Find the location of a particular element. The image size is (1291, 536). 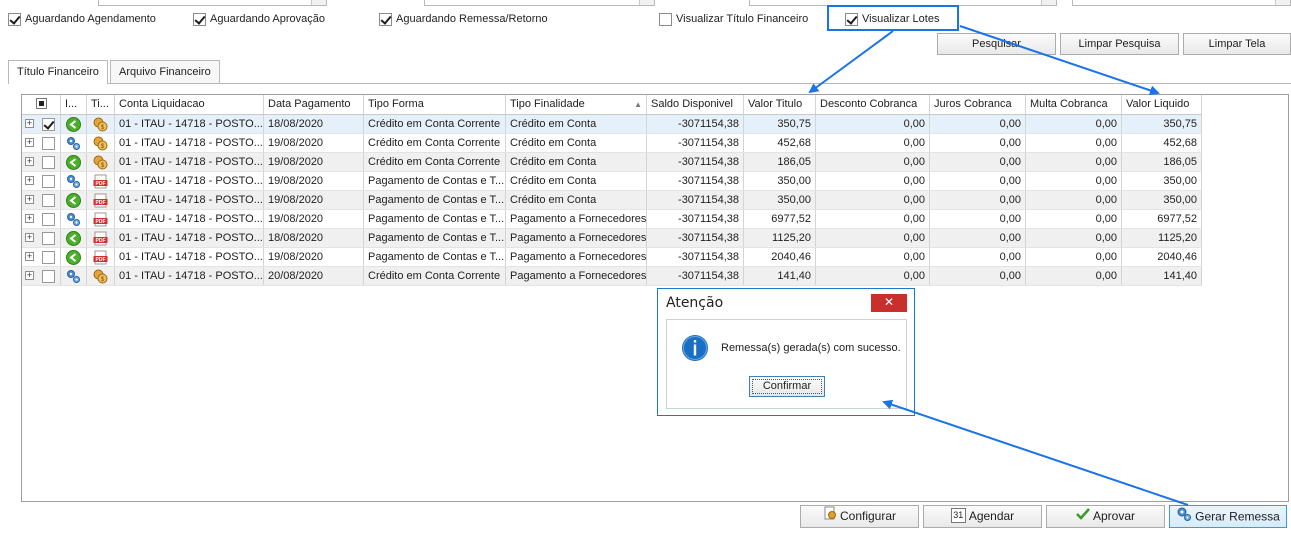

limpar-pesquisa-button: Limpar Pesquisa is located at coordinates (1119, 44).